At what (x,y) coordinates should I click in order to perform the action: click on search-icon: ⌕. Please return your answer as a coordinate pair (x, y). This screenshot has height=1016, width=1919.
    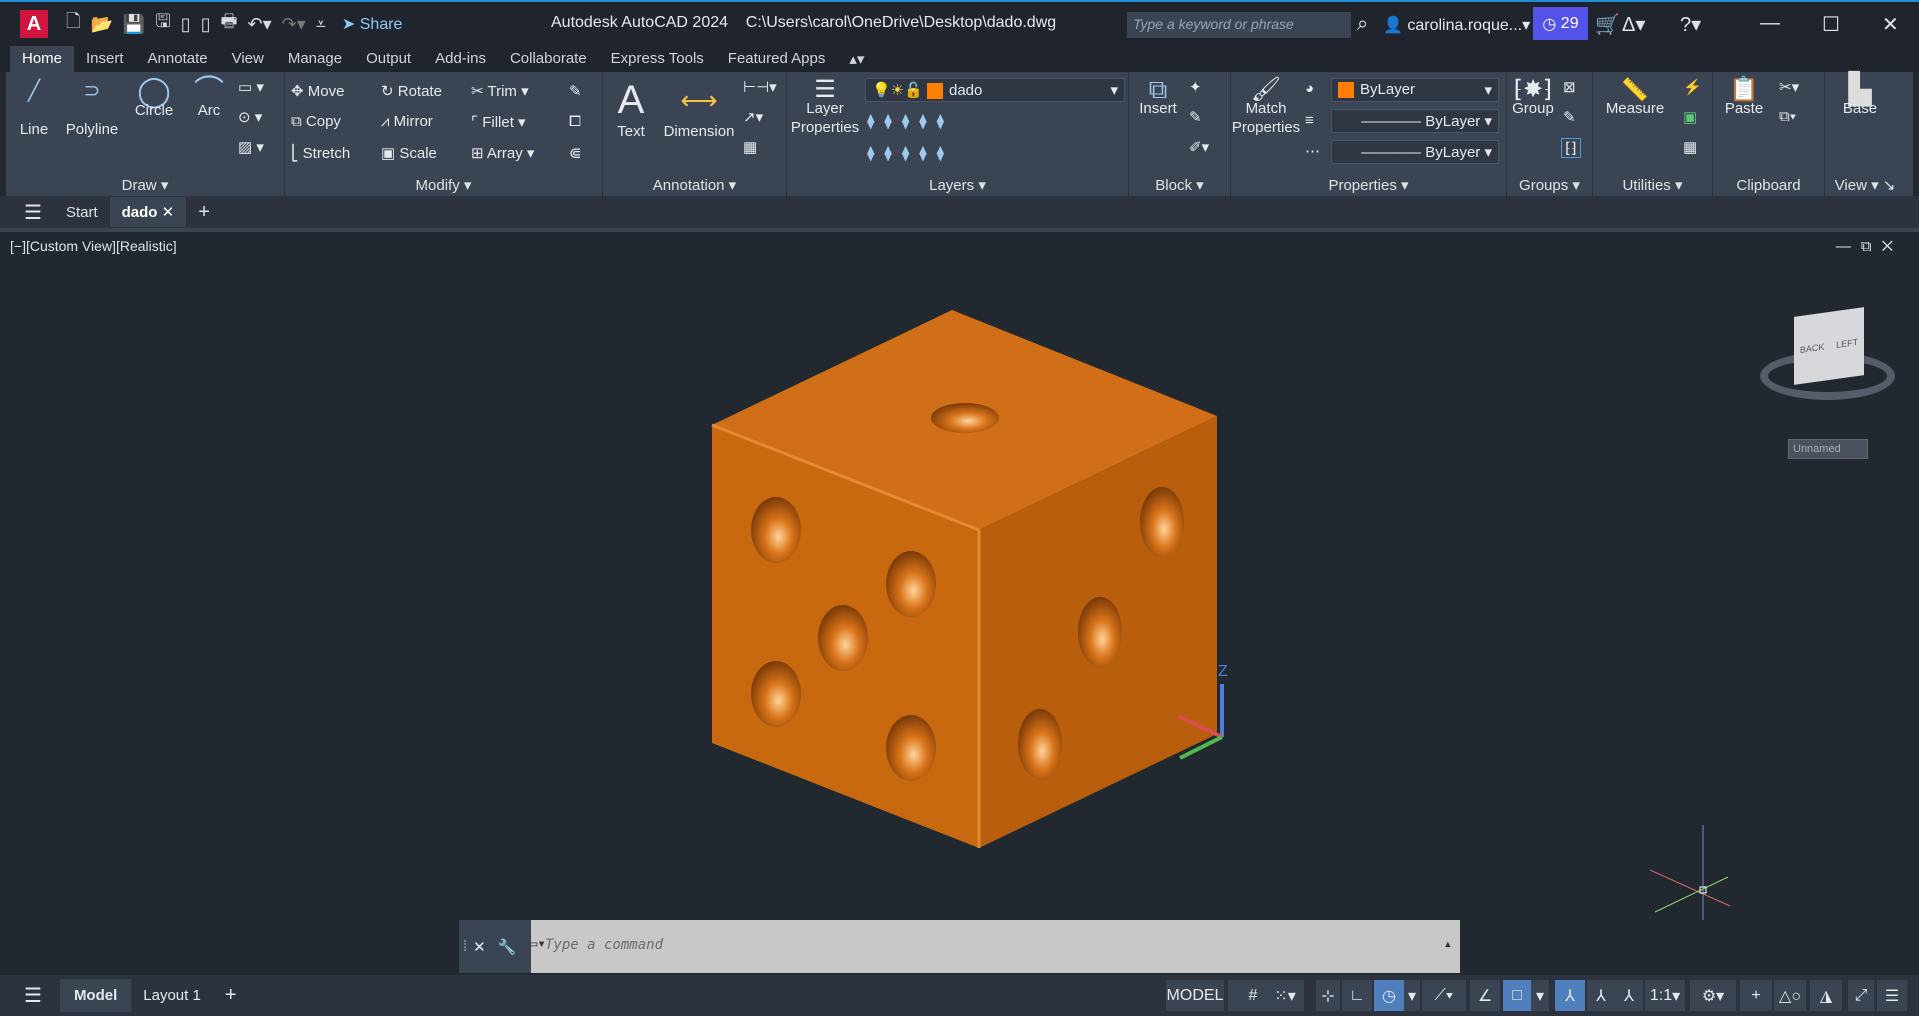
    Looking at the image, I should click on (1362, 24).